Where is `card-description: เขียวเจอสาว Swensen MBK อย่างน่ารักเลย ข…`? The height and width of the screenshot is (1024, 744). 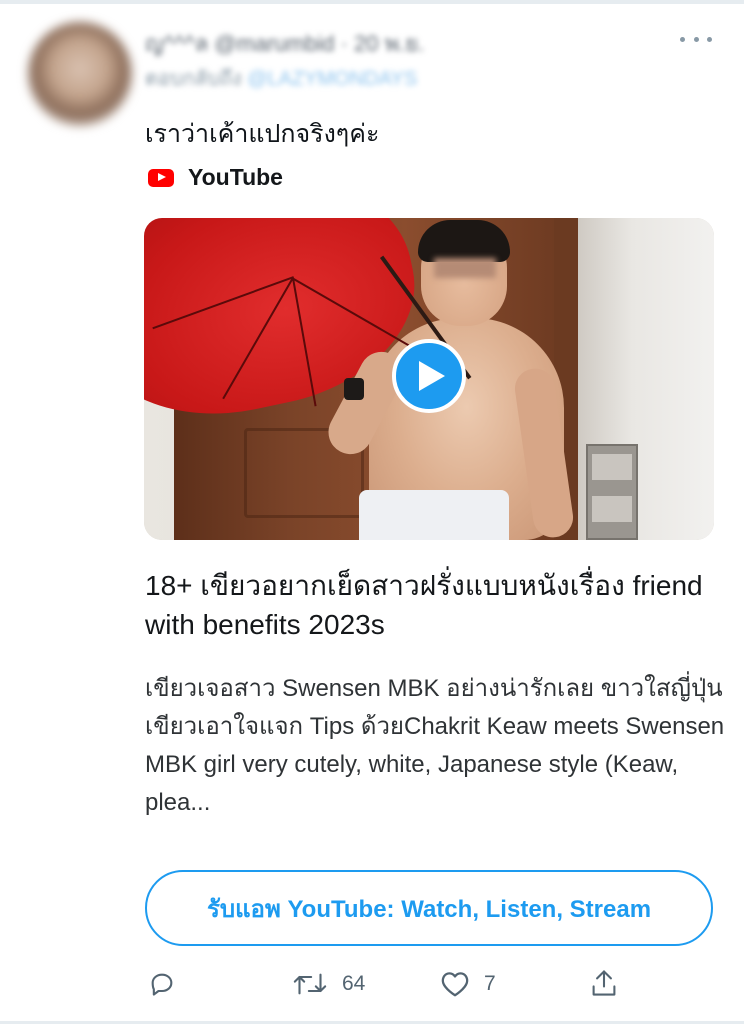
card-description: เขียวเจอสาว Swensen MBK อย่างน่ารักเลย ข… is located at coordinates (435, 745).